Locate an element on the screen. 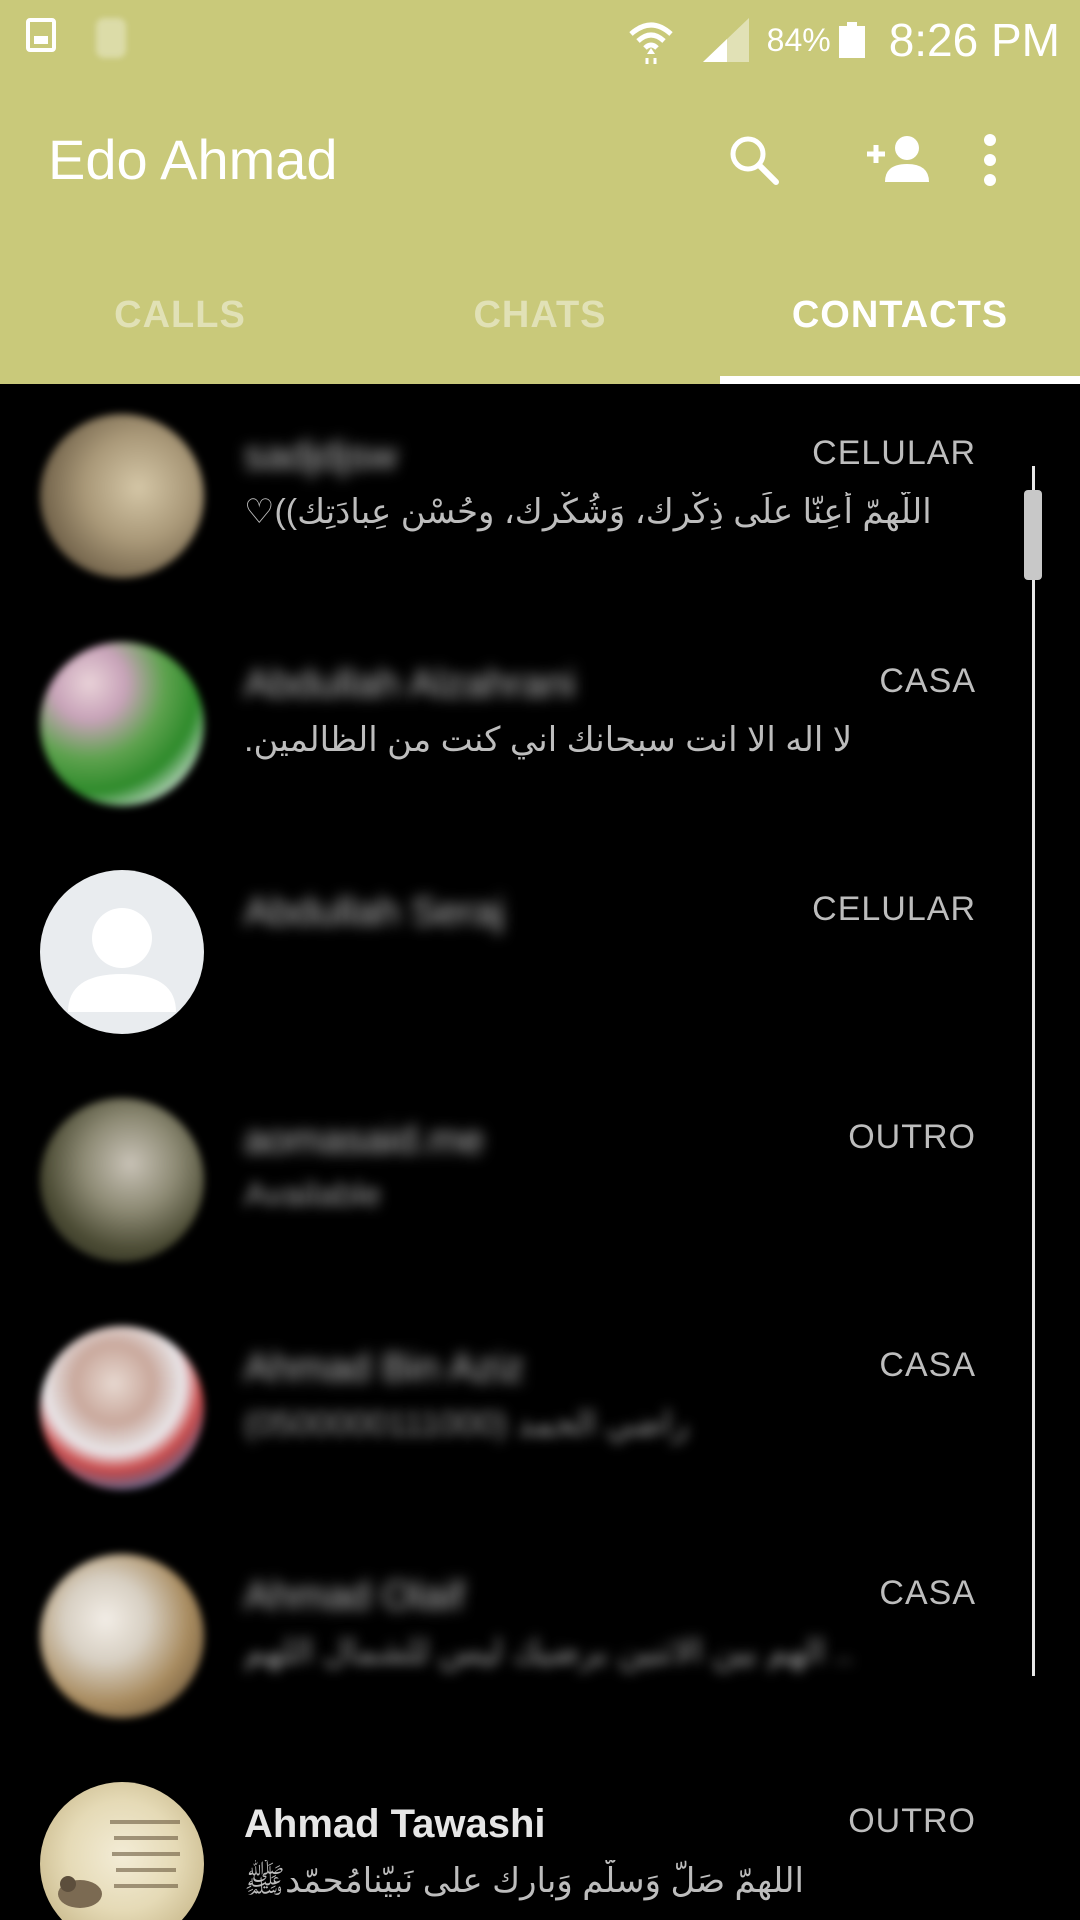  battery-percentage: 84% is located at coordinates (798, 39).